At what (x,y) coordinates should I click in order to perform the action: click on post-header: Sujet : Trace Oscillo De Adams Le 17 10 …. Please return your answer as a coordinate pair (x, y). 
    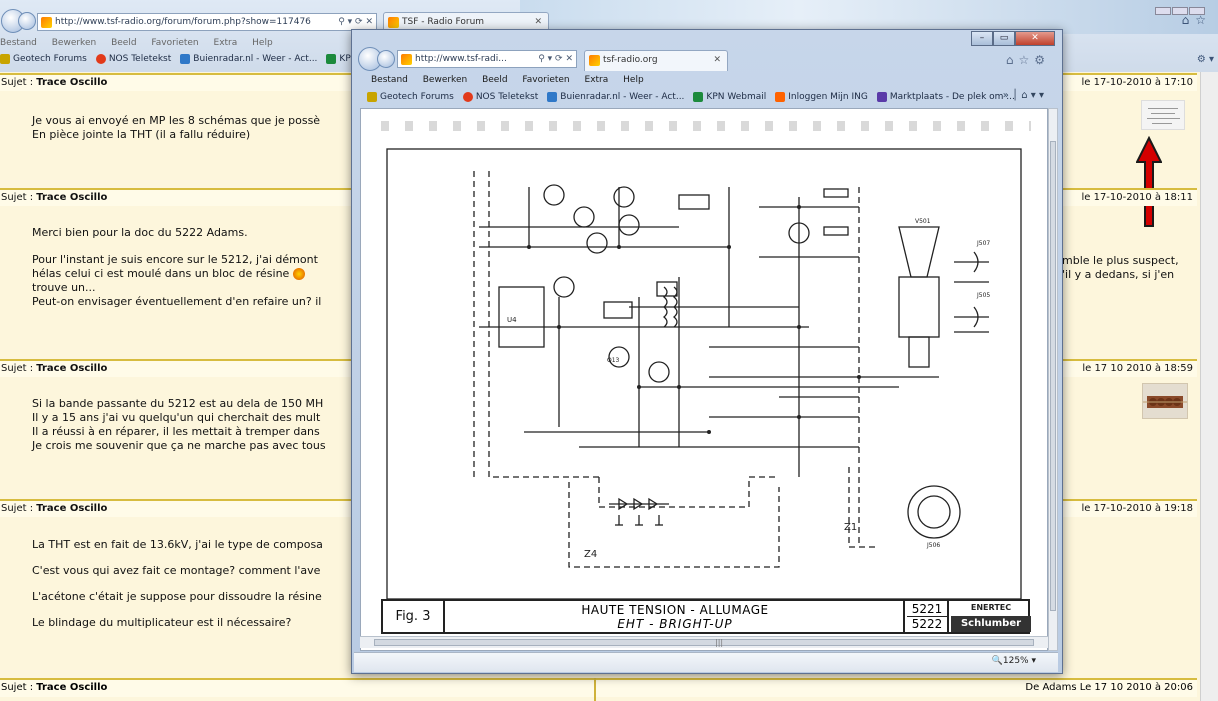
    Looking at the image, I should click on (598, 687).